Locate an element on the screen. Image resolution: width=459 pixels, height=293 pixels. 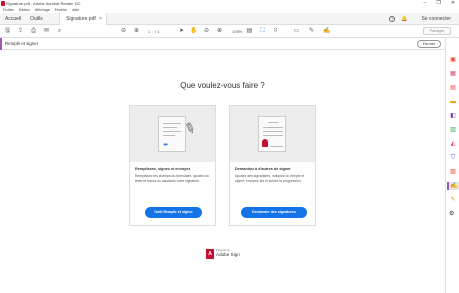
tool-header: Remplir et signer Fermer is located at coordinates (222, 44).